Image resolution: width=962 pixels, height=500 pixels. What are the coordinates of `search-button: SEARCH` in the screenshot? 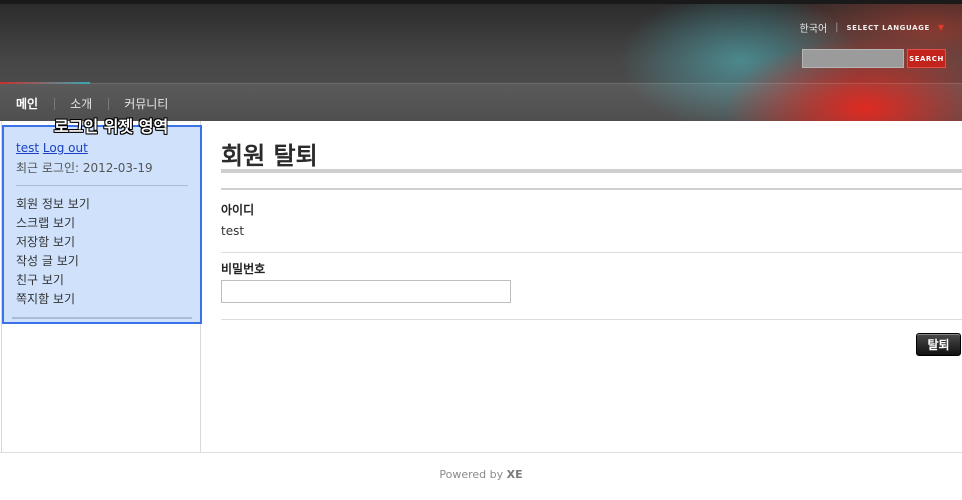 It's located at (926, 58).